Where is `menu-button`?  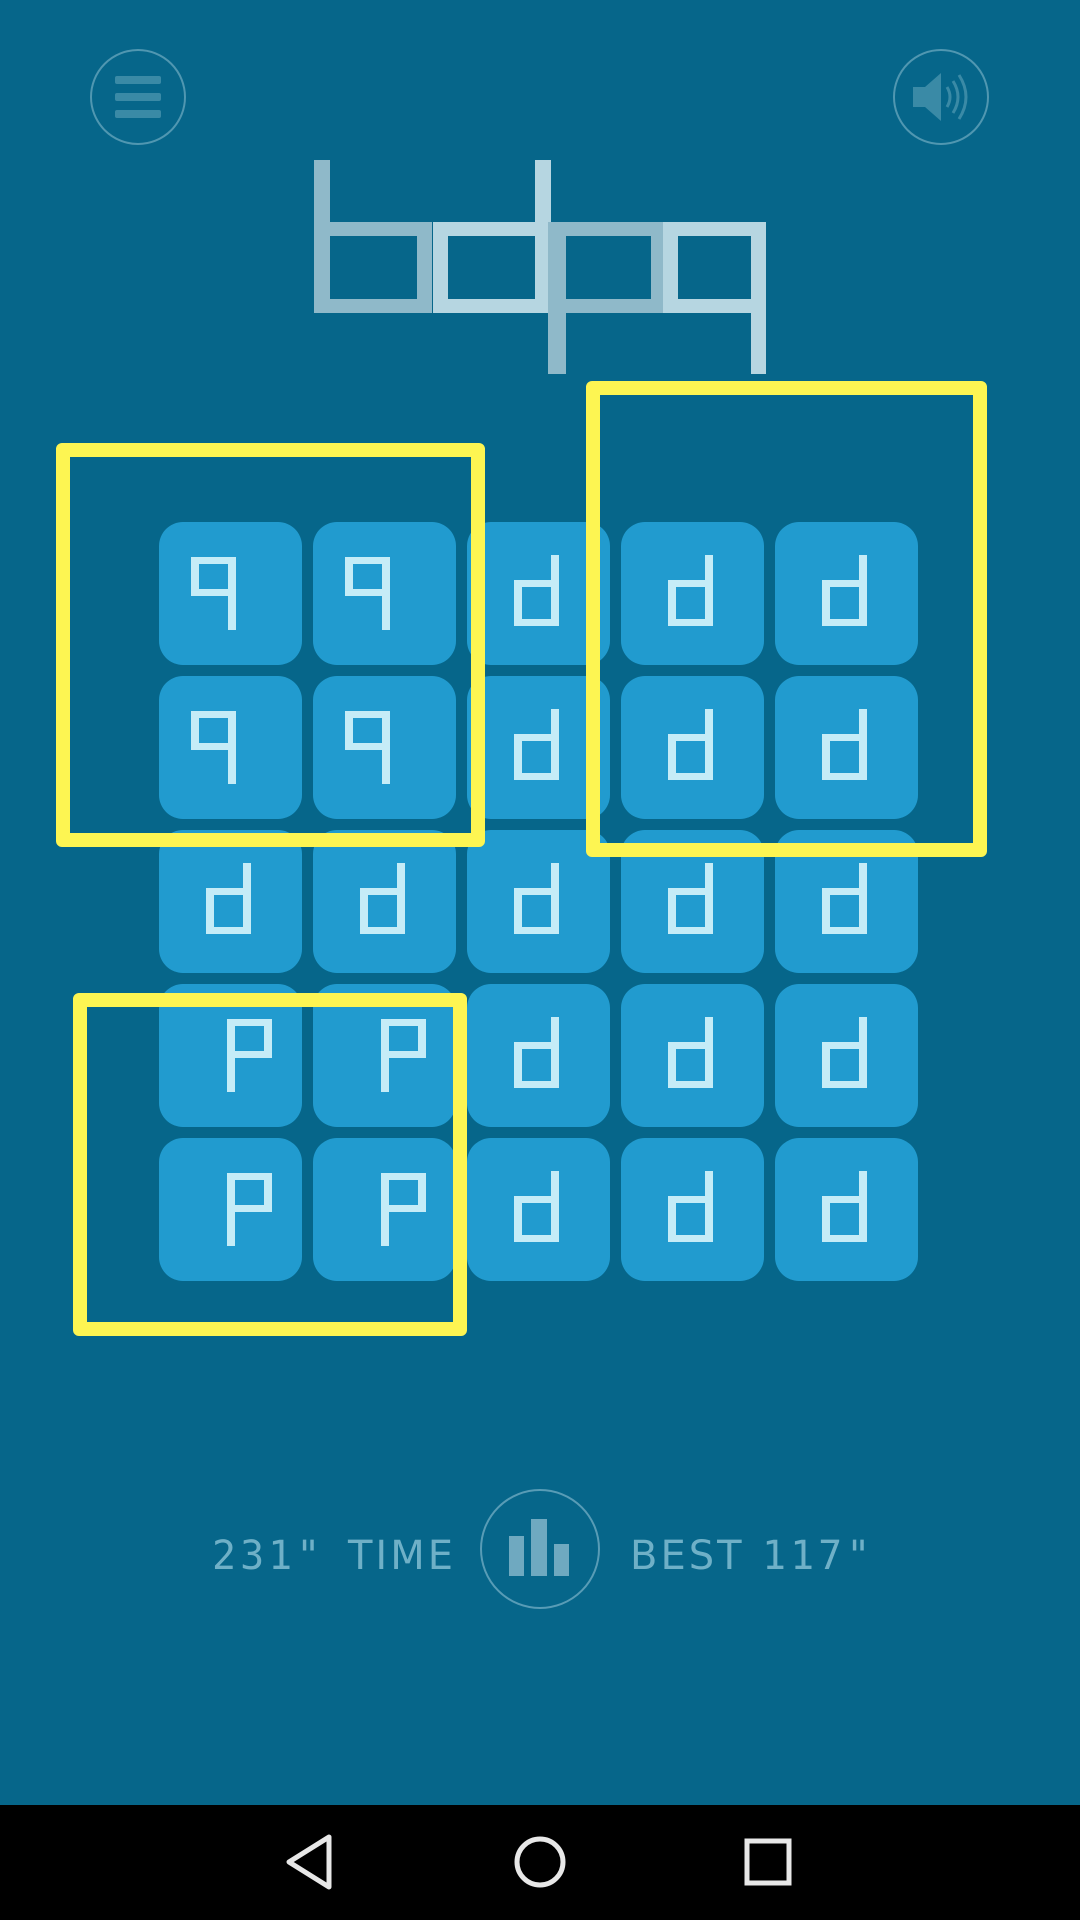 menu-button is located at coordinates (138, 97).